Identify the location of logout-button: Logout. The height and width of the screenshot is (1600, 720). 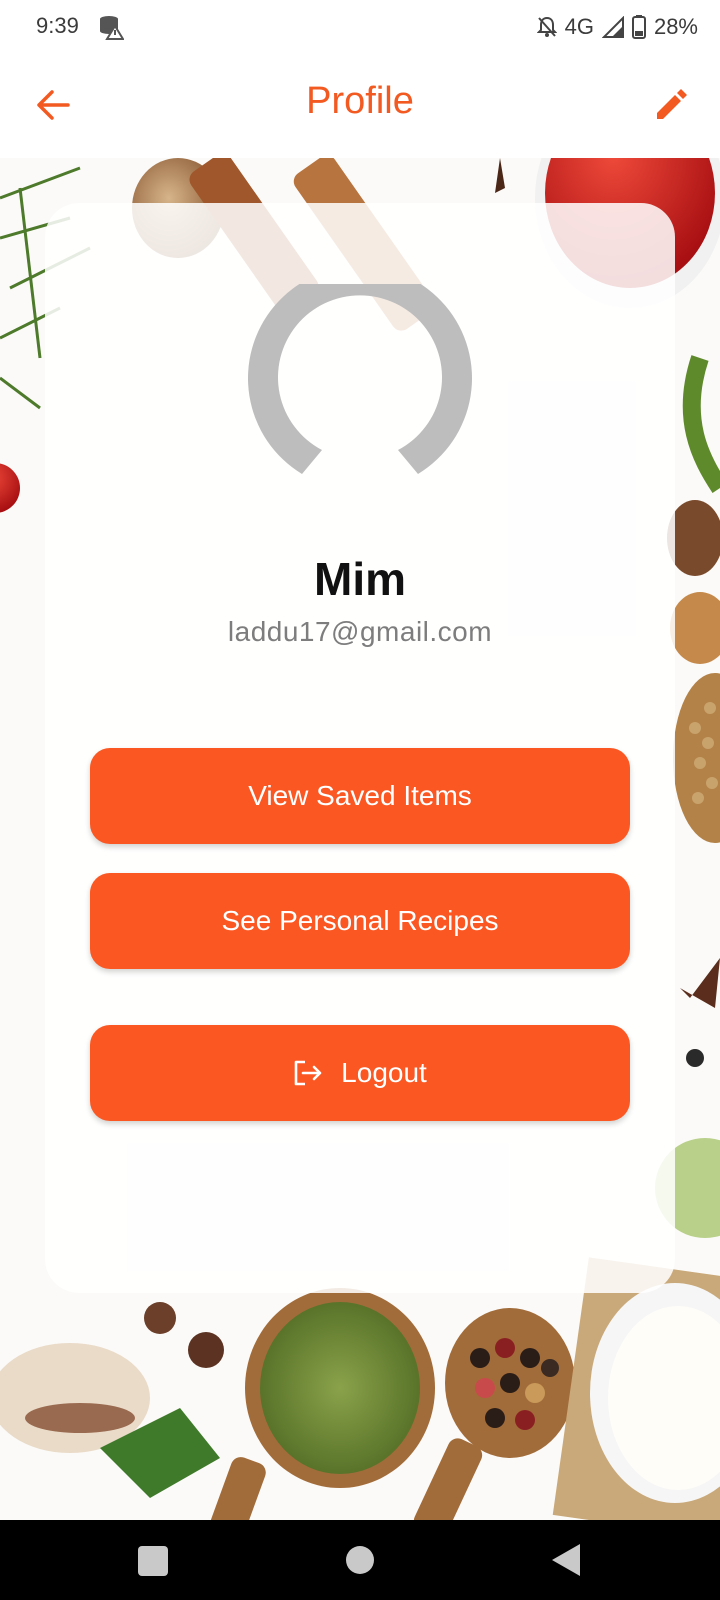
(360, 1073).